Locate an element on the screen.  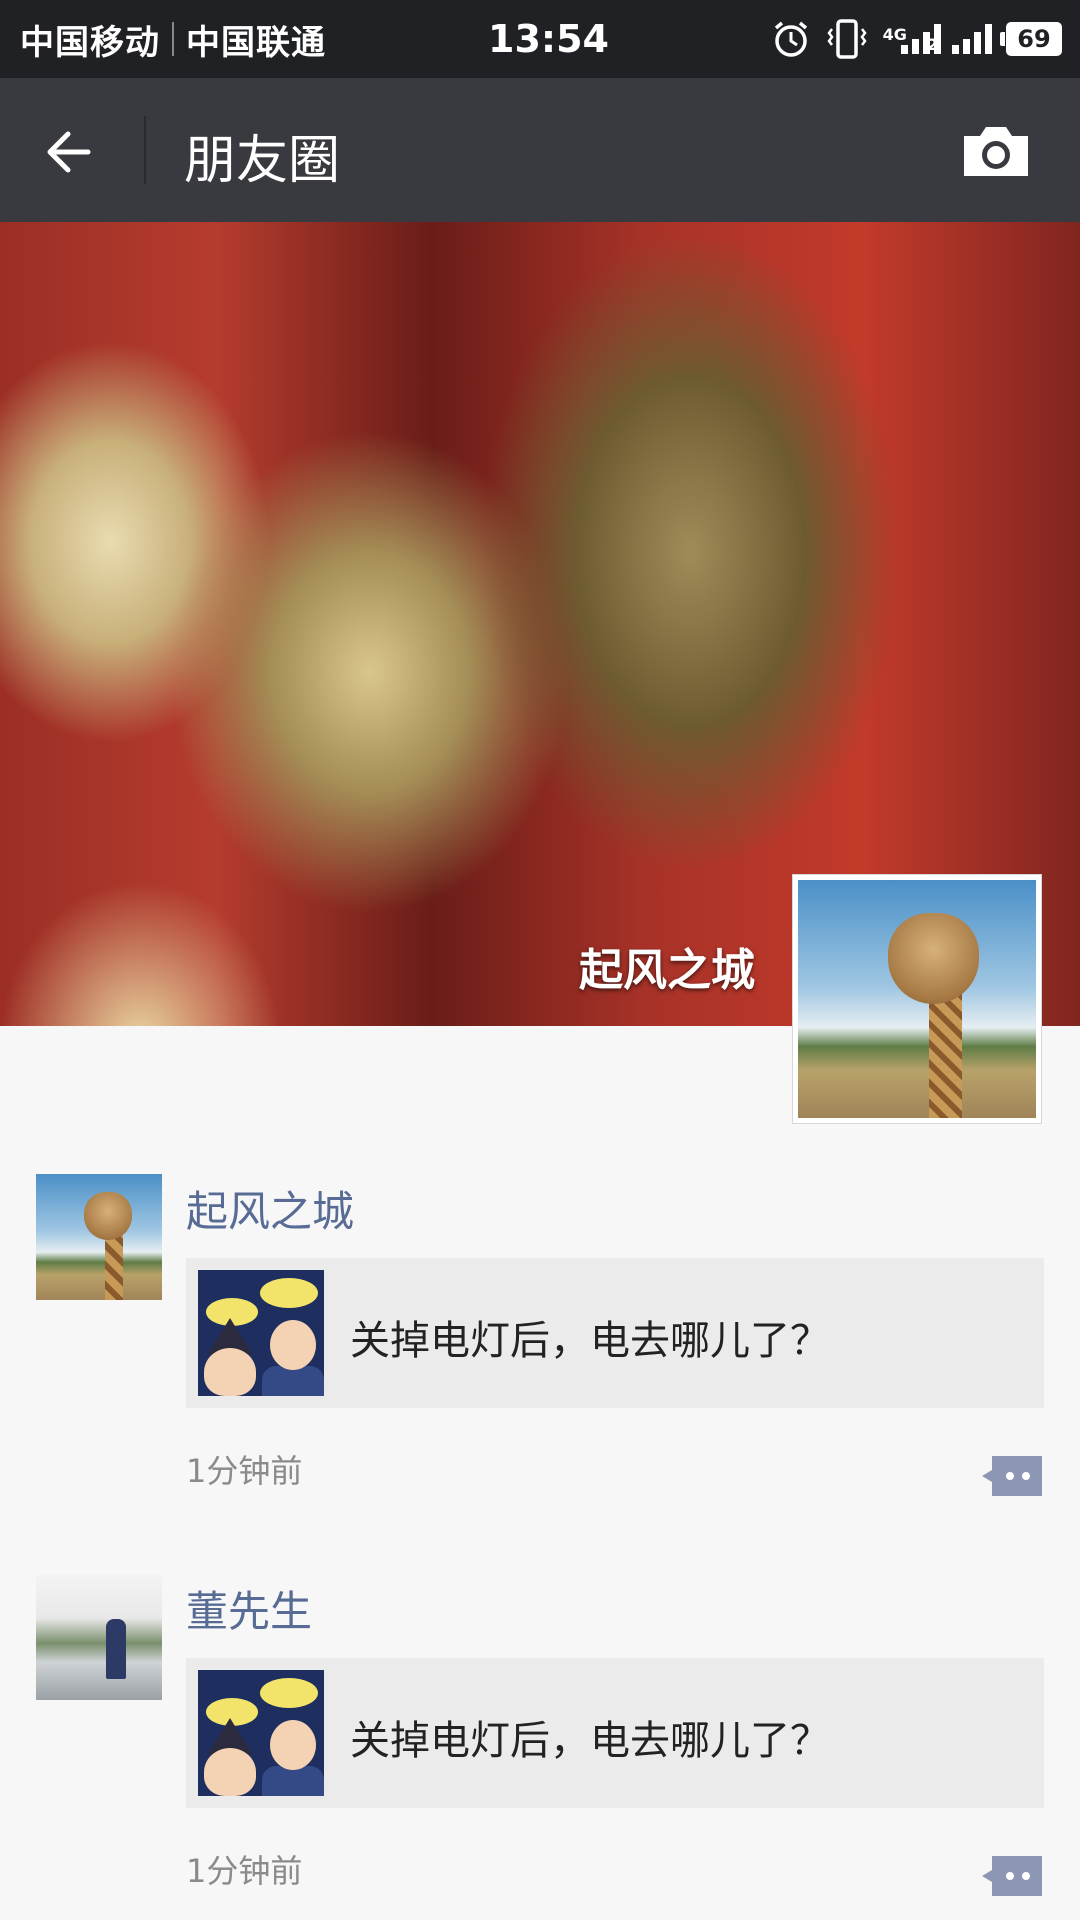
sim2-label: 2 is located at coordinates (932, 44).